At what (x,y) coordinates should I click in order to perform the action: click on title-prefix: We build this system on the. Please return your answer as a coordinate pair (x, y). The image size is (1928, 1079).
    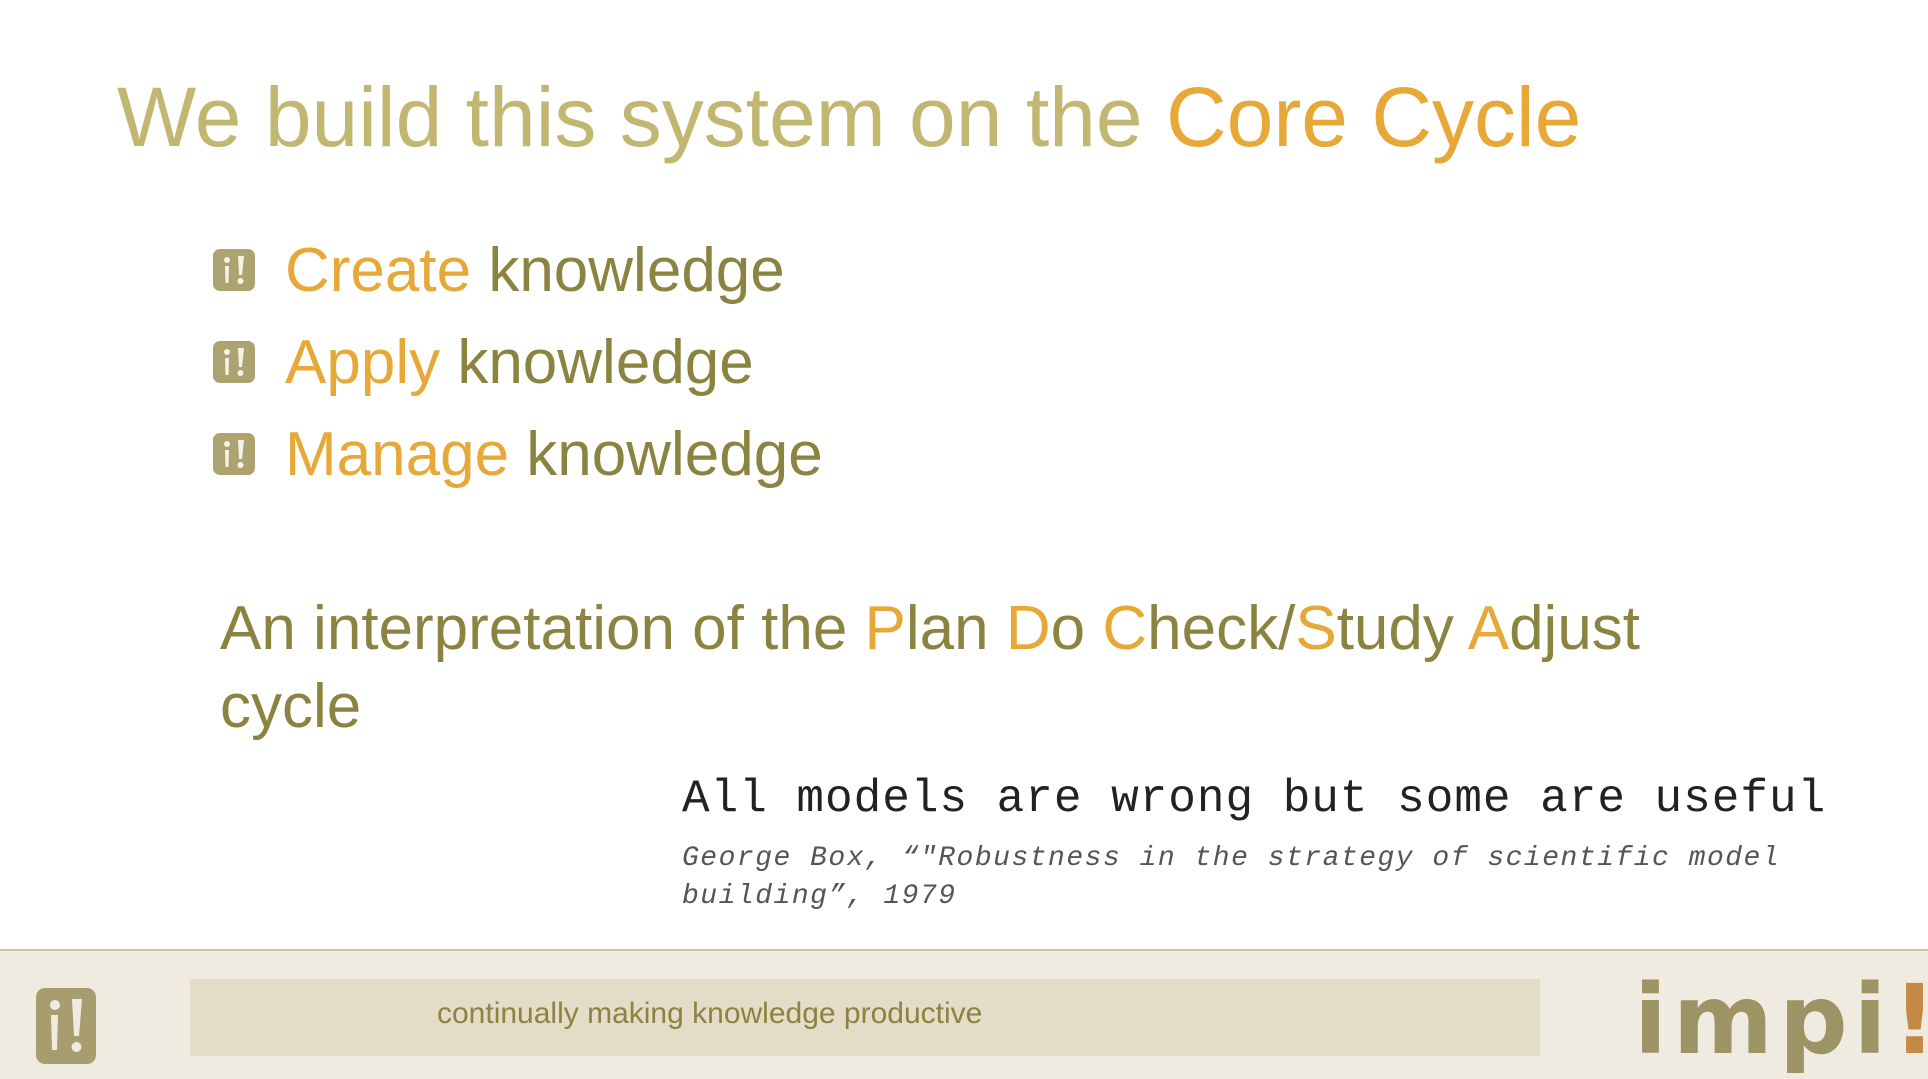
    Looking at the image, I should click on (641, 117).